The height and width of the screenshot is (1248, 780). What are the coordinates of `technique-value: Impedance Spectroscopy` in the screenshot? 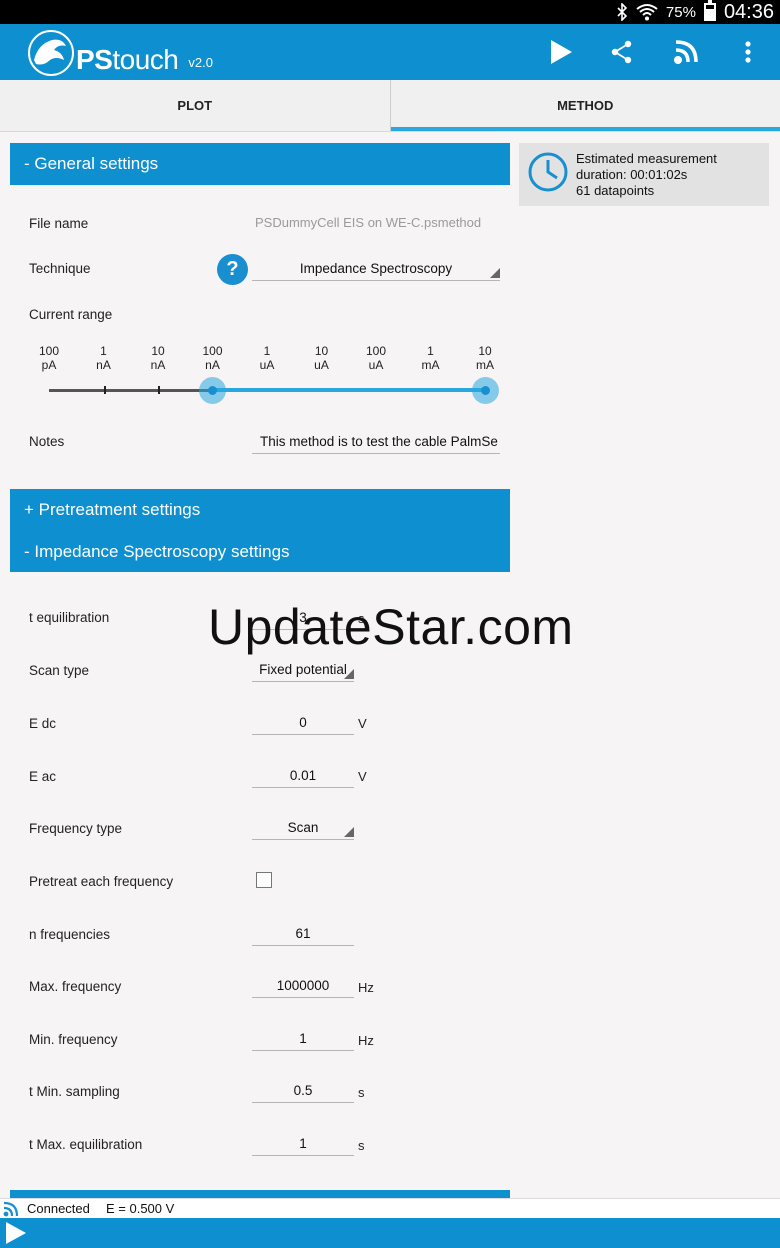 It's located at (376, 268).